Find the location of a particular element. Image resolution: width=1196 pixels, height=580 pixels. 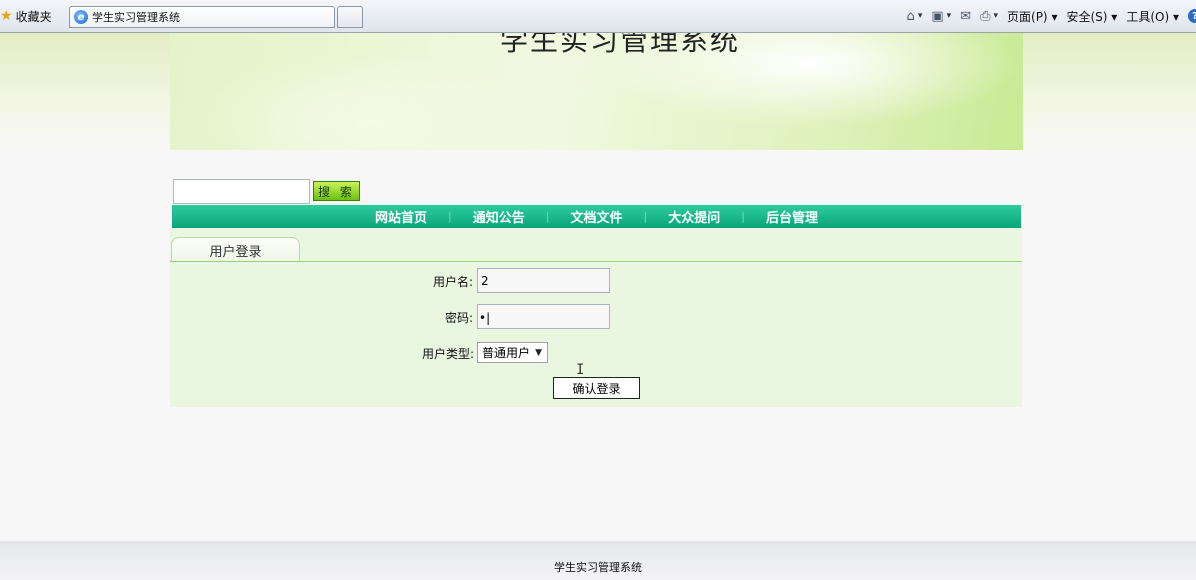

usertype-label: 用户类型: is located at coordinates (448, 354).